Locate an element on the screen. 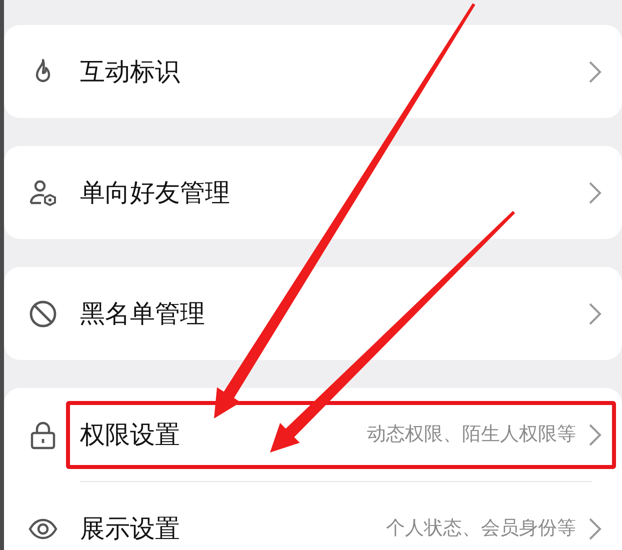 The width and height of the screenshot is (622, 550). setting-label: 黑名单管理 is located at coordinates (142, 313).